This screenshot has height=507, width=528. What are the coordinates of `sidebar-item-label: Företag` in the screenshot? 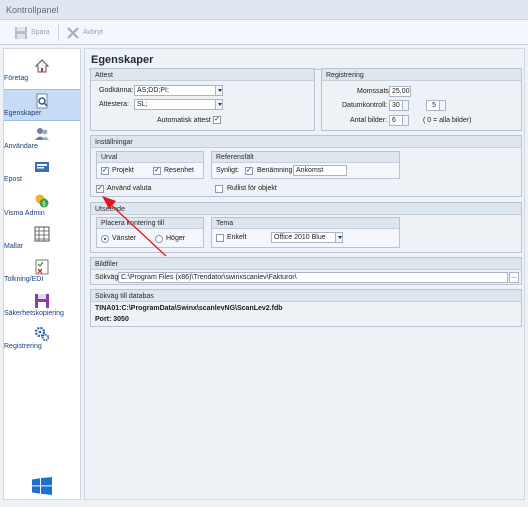 It's located at (16, 78).